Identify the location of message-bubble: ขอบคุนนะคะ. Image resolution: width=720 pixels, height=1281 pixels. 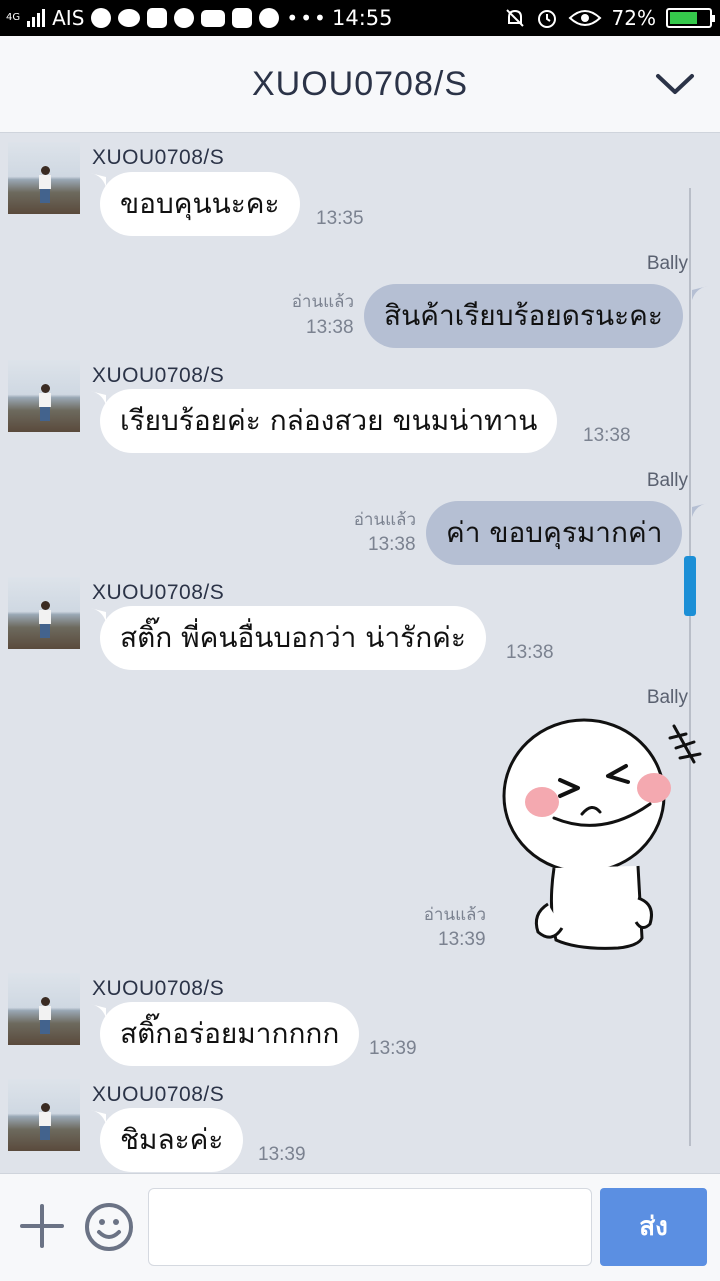
(200, 204).